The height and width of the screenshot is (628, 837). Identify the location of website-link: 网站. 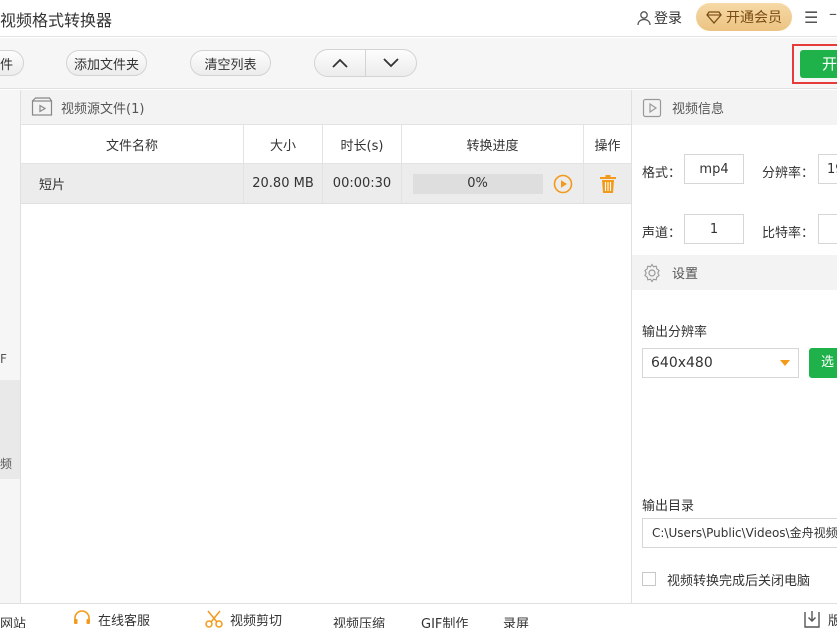
(13, 620).